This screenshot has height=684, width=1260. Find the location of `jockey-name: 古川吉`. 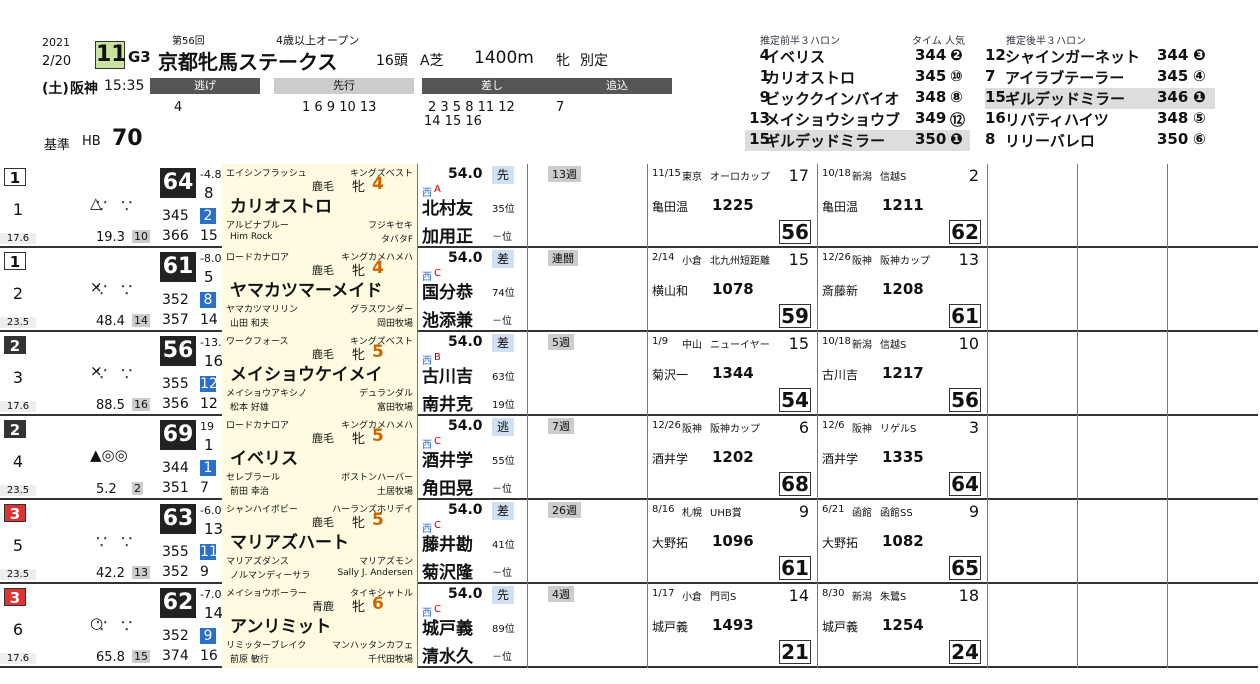

jockey-name: 古川吉 is located at coordinates (447, 374).